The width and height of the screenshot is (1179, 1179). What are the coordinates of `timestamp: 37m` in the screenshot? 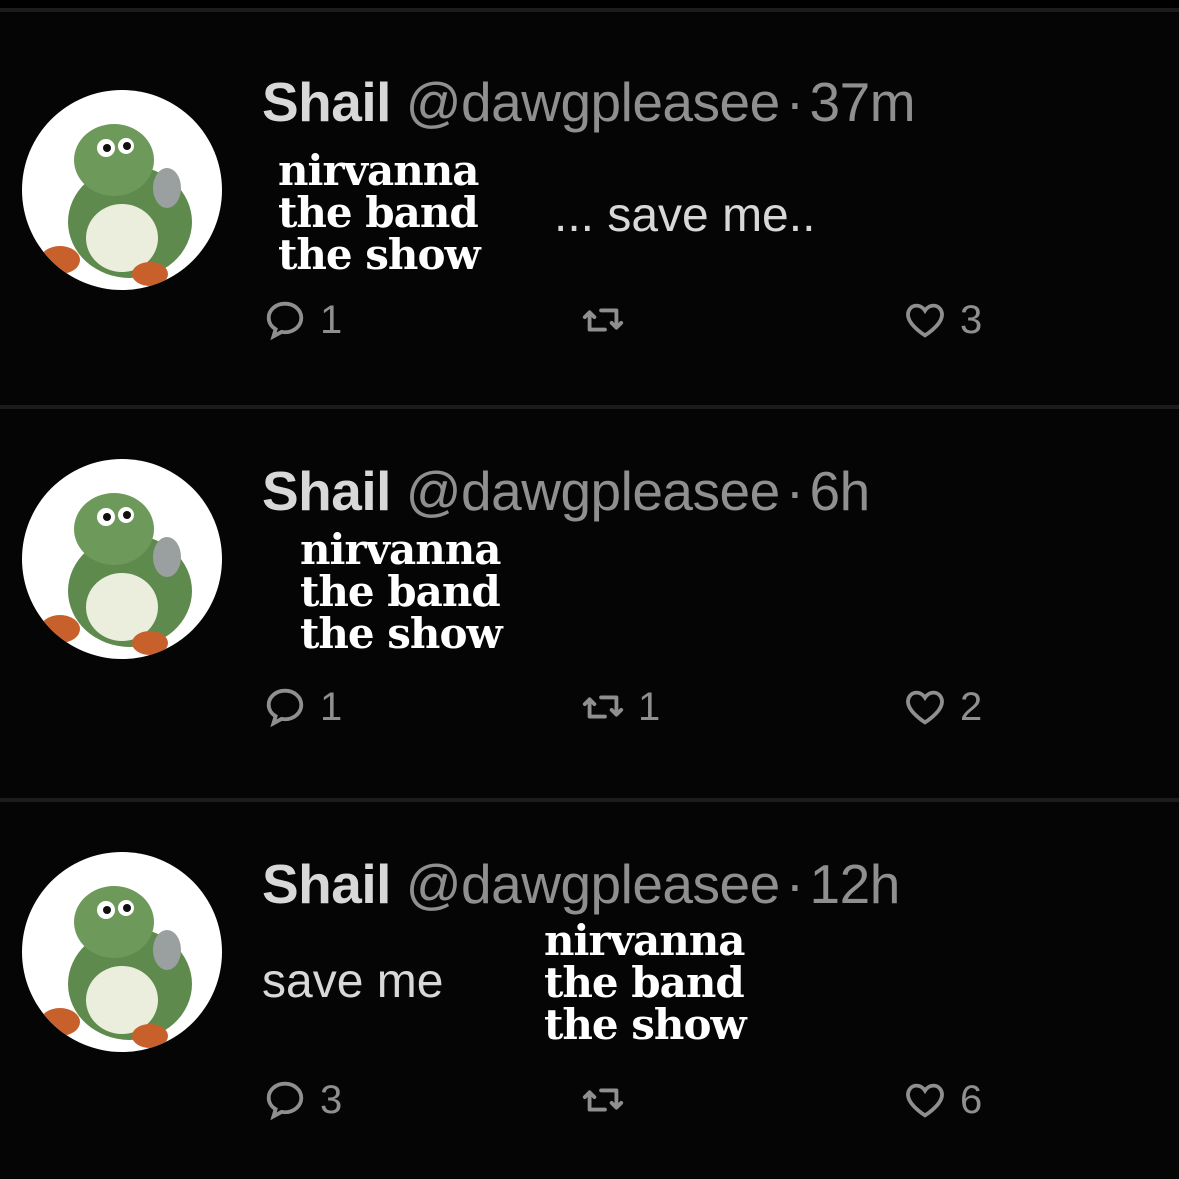 It's located at (863, 102).